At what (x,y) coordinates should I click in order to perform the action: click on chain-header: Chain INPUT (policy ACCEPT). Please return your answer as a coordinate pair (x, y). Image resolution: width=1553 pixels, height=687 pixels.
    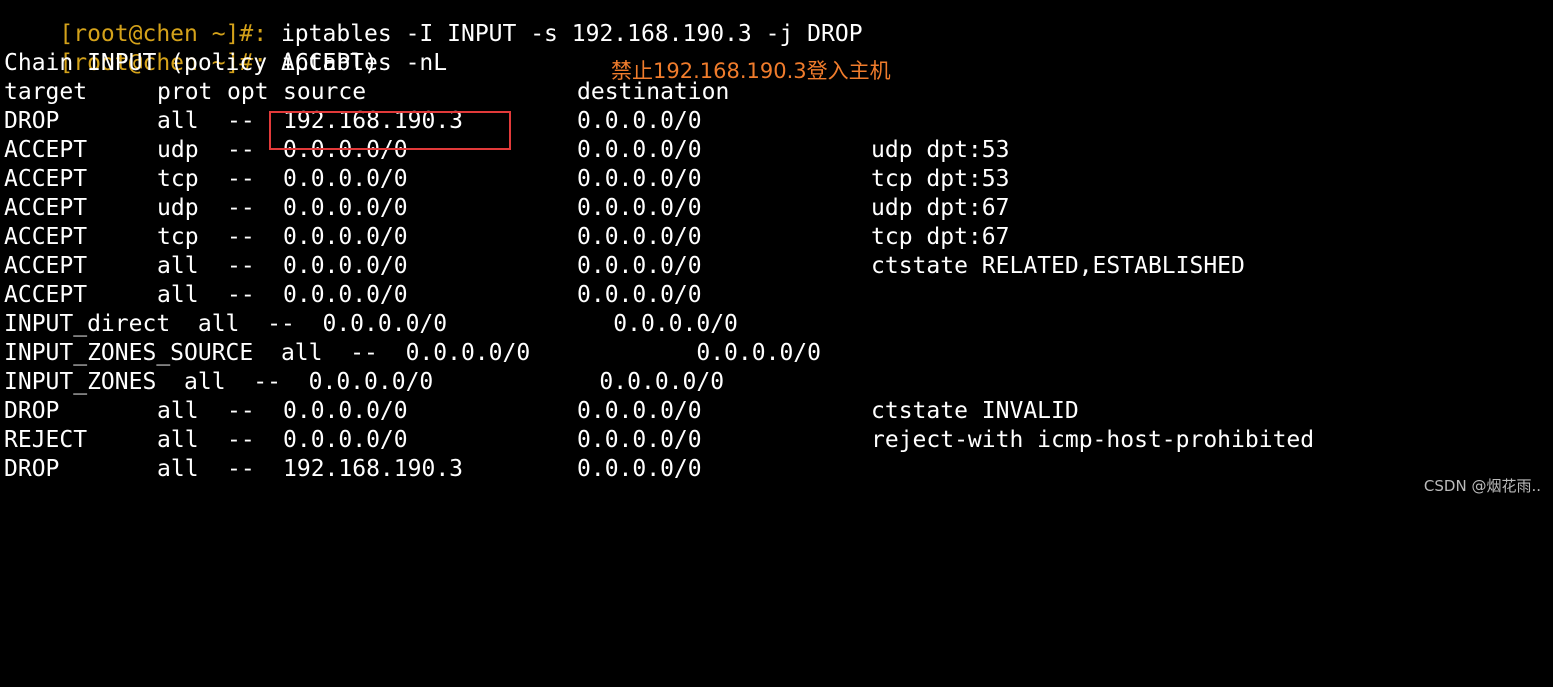
    Looking at the image, I should click on (191, 63).